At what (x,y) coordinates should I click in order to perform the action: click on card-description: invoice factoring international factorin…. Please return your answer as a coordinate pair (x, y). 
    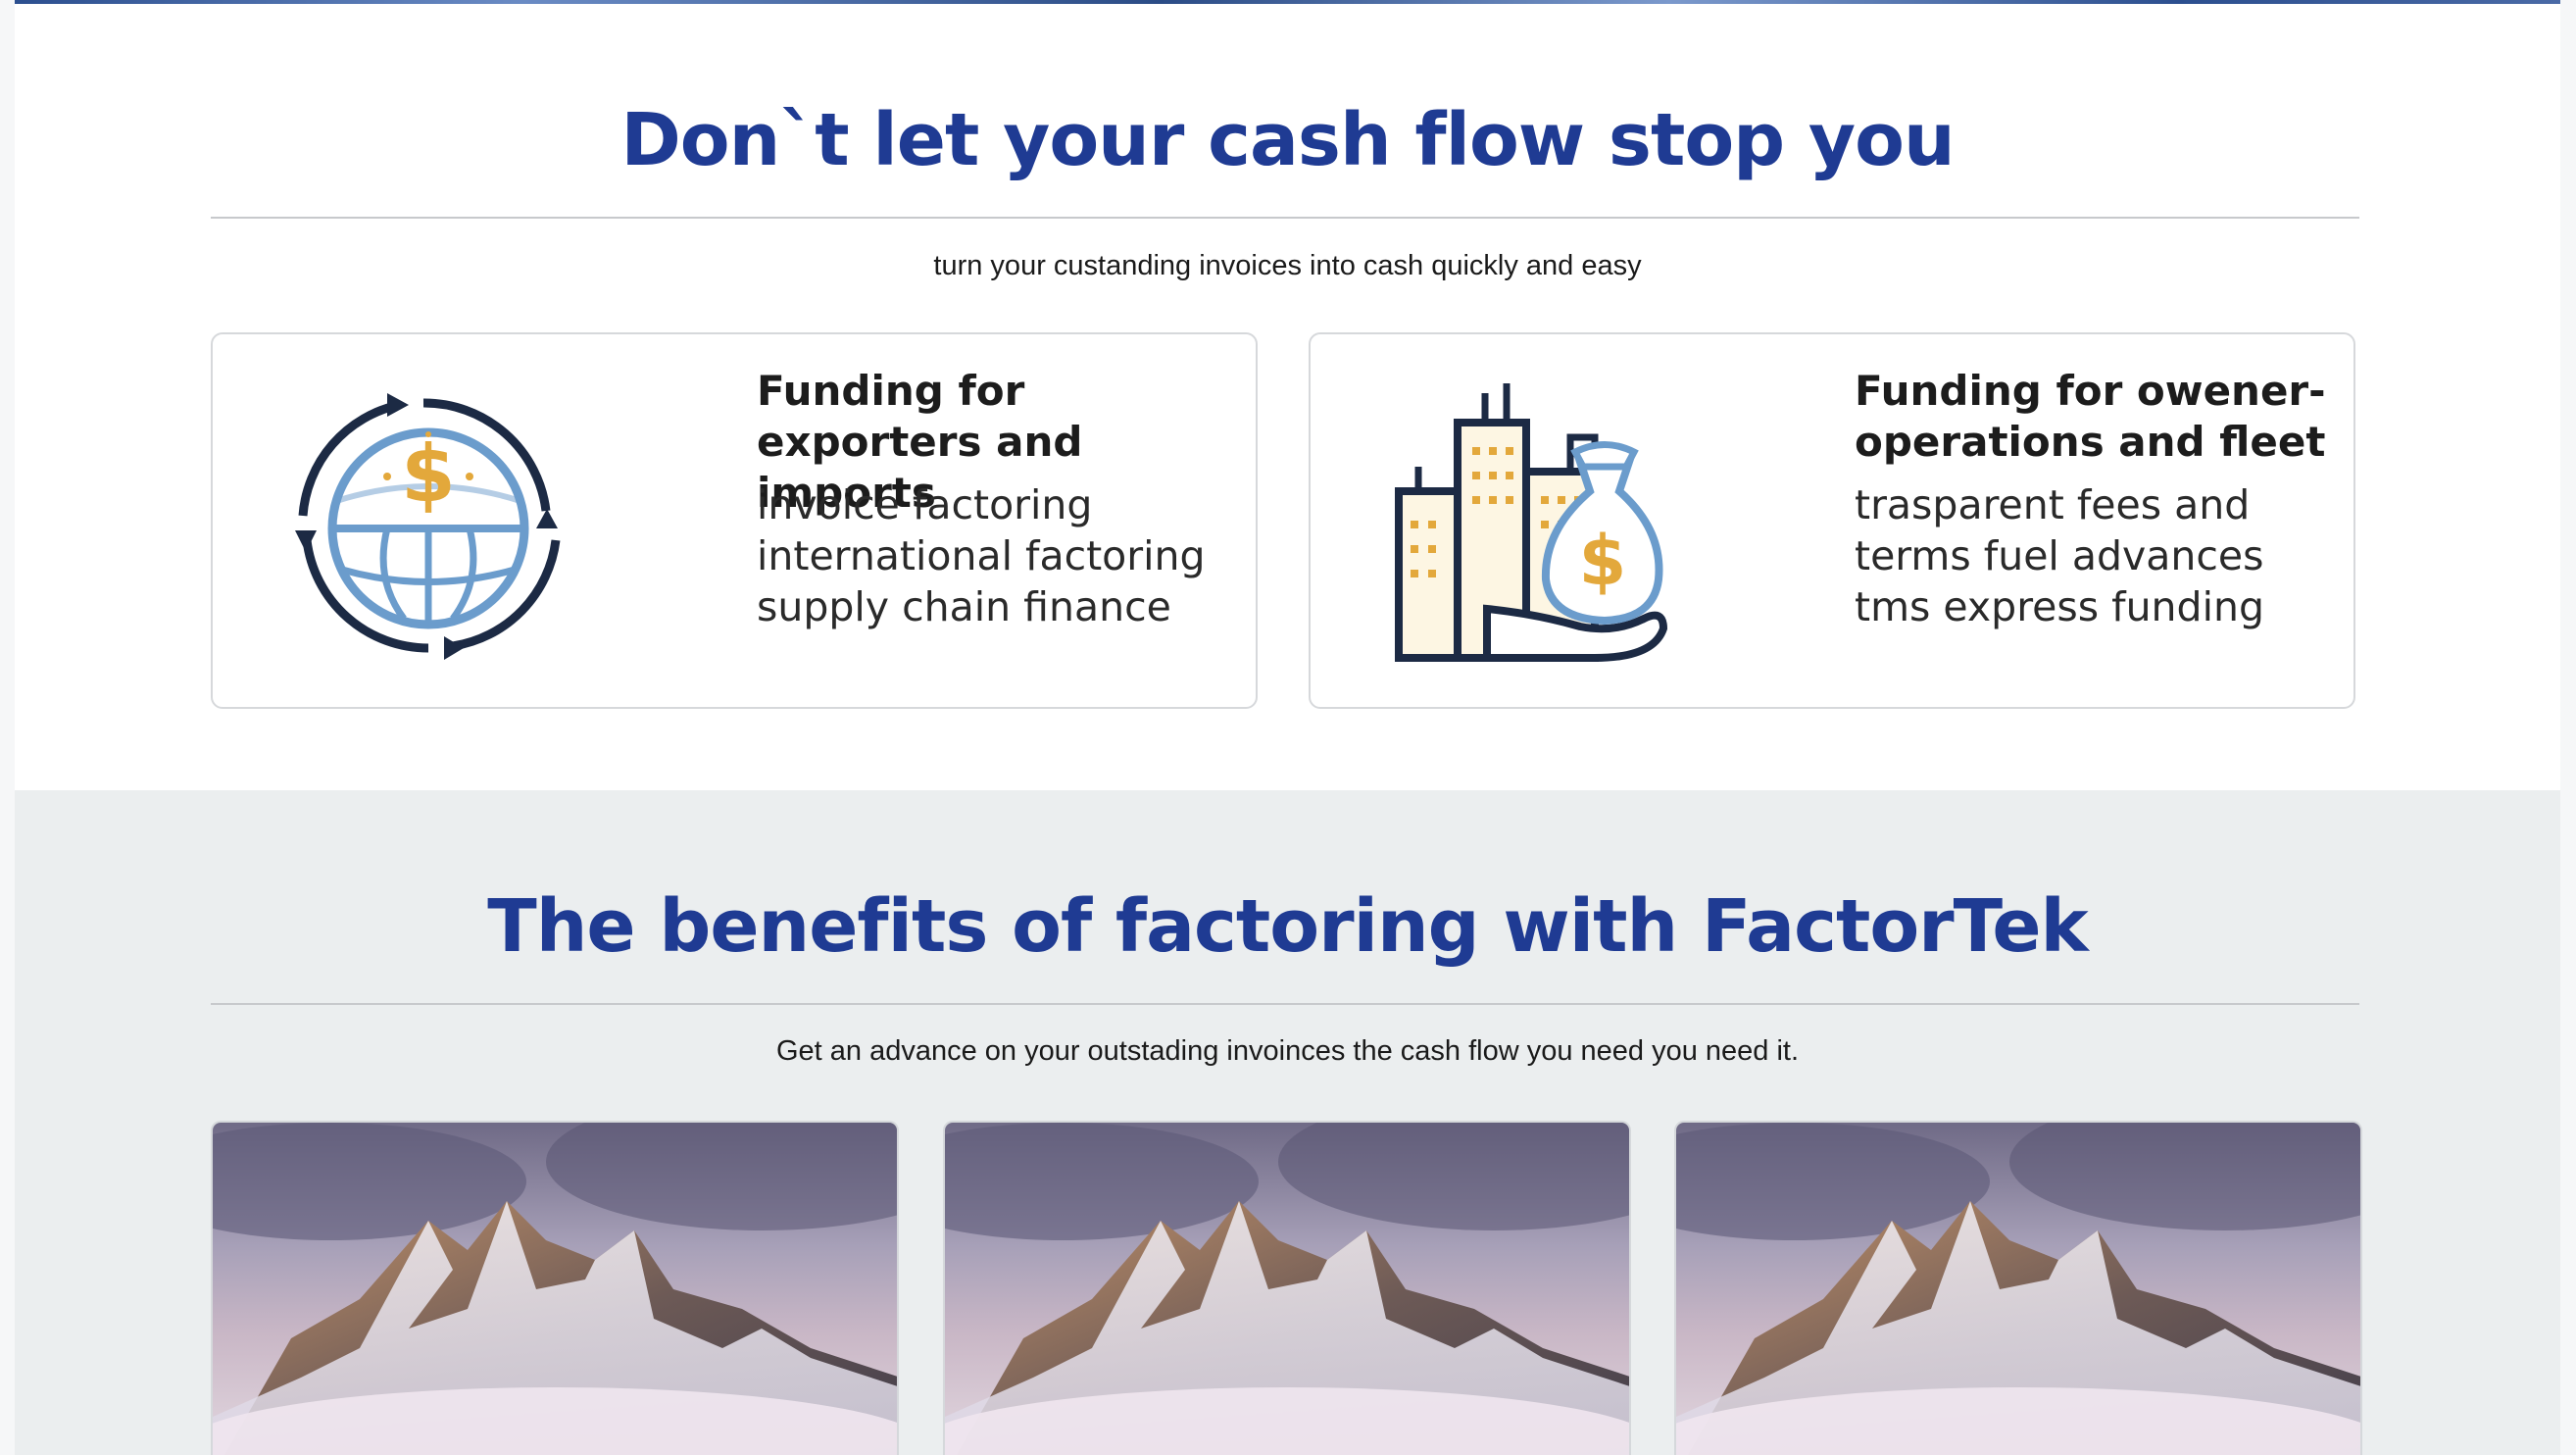
    Looking at the image, I should click on (981, 555).